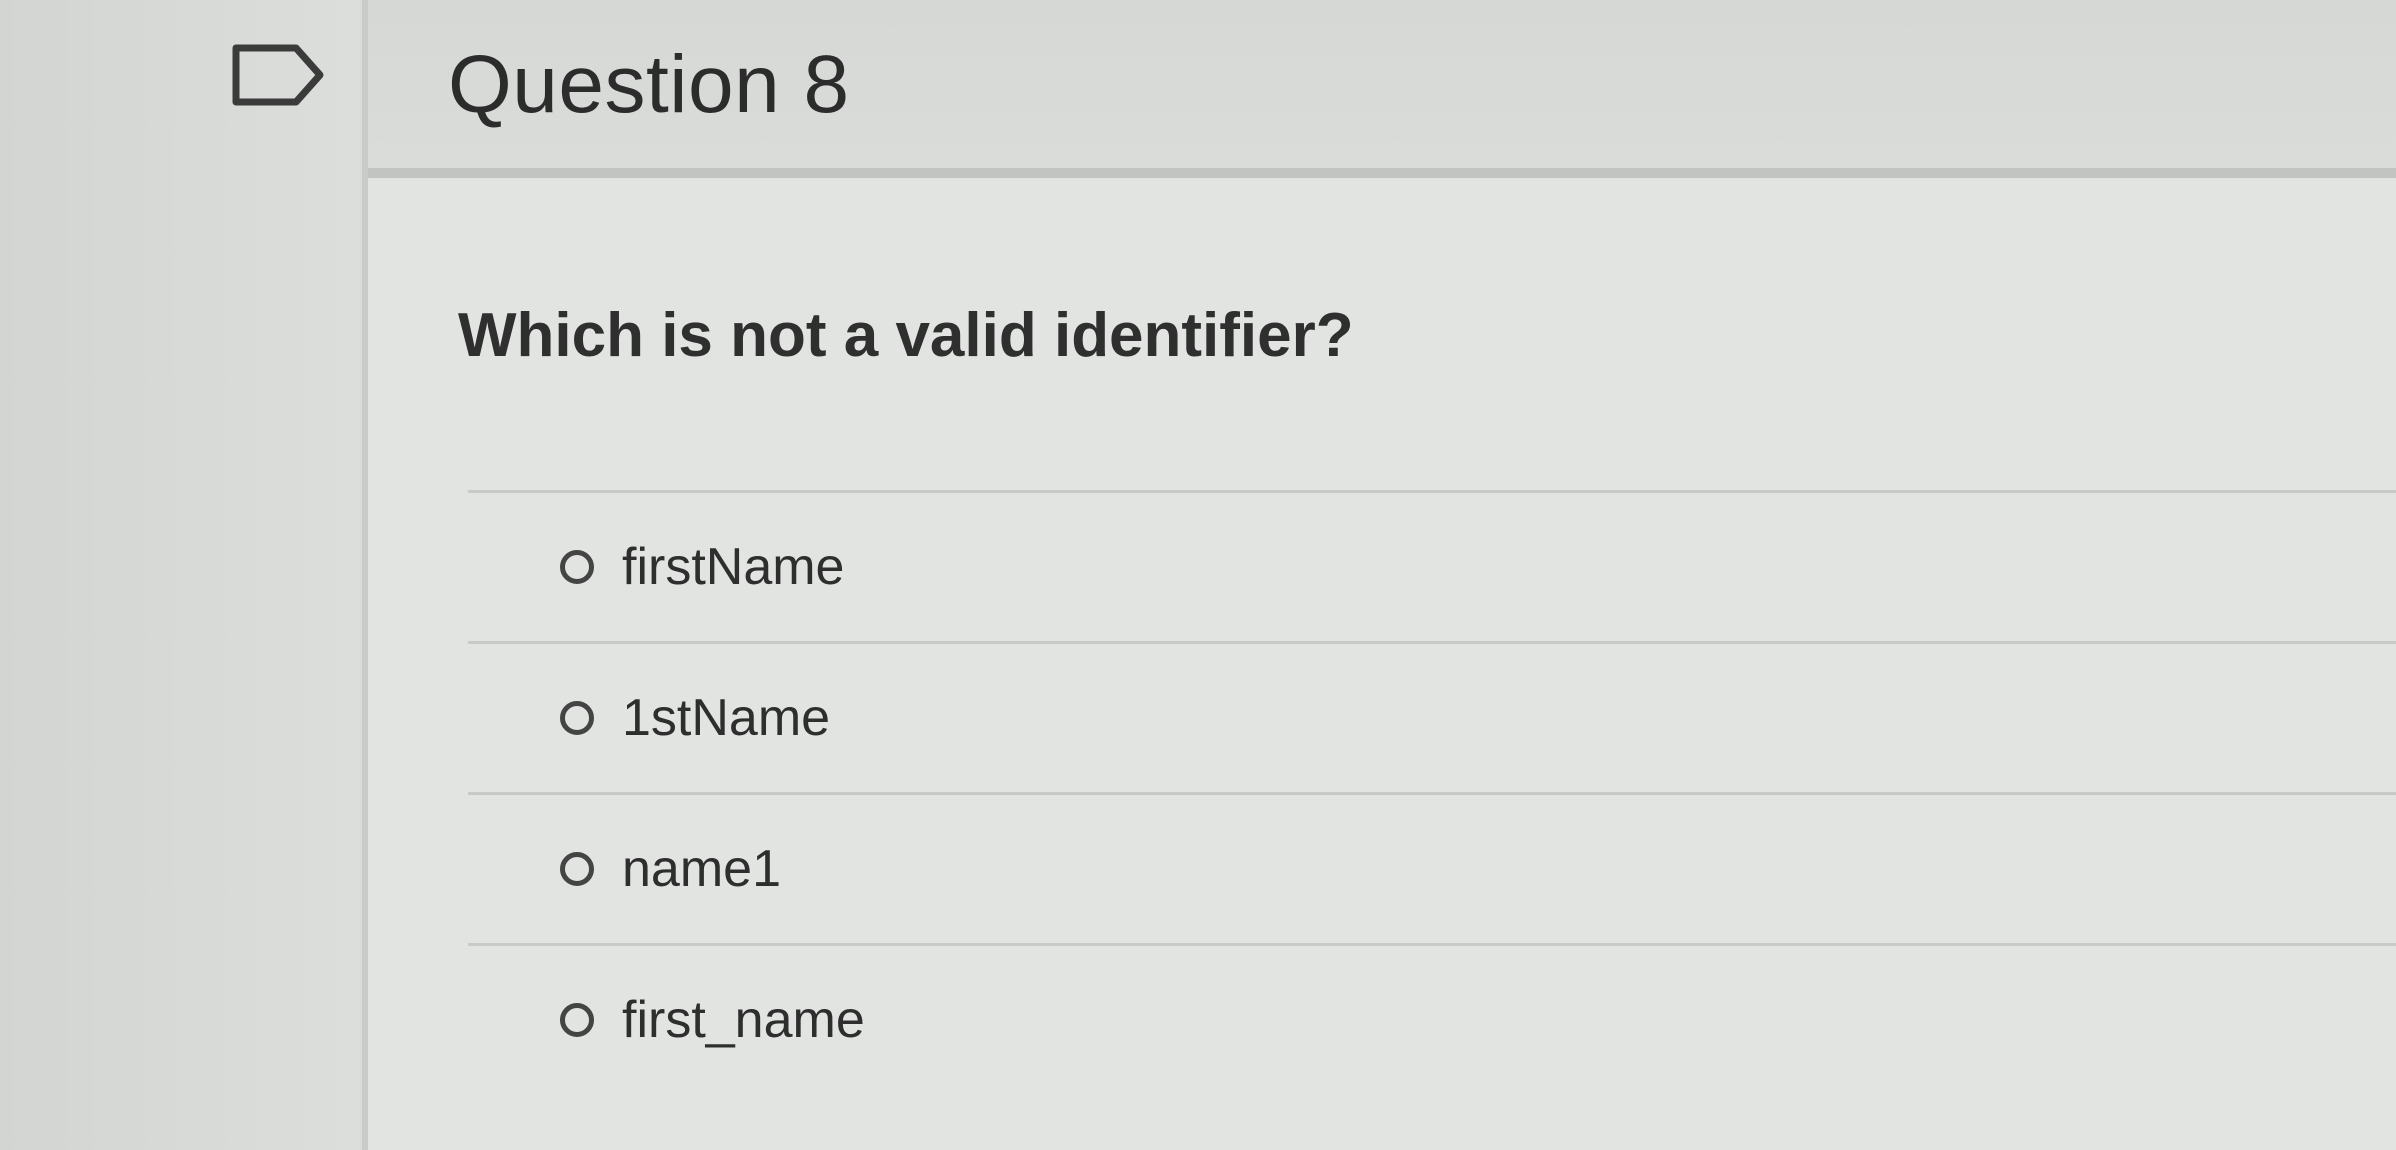 This screenshot has width=2396, height=1150. Describe the element at coordinates (726, 718) in the screenshot. I see `answer-label: 1stName` at that location.